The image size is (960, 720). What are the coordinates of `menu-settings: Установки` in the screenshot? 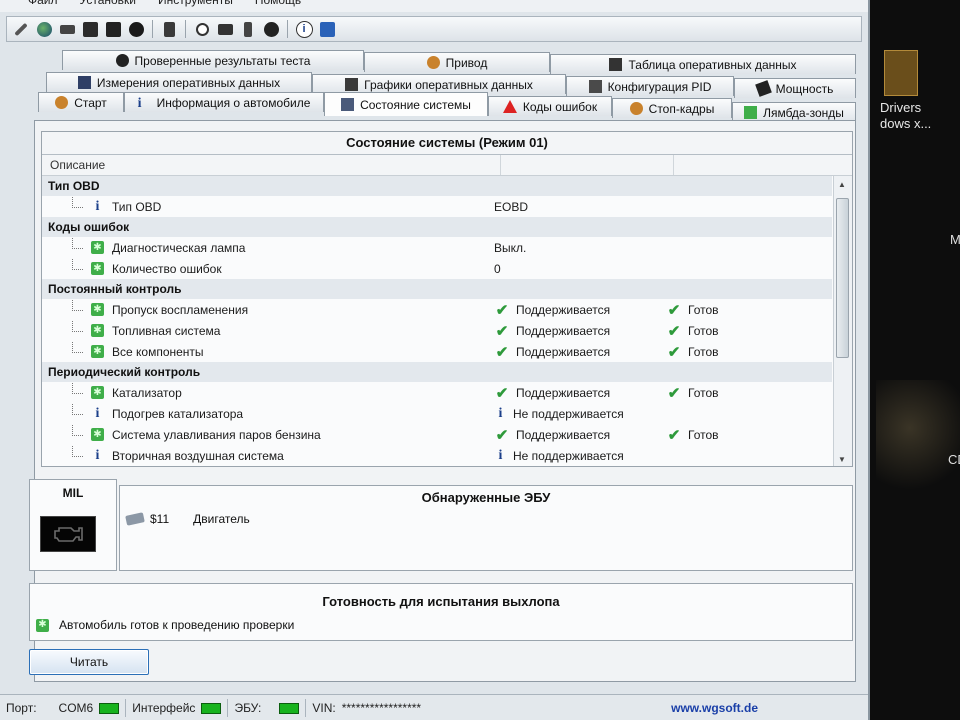 It's located at (108, 6).